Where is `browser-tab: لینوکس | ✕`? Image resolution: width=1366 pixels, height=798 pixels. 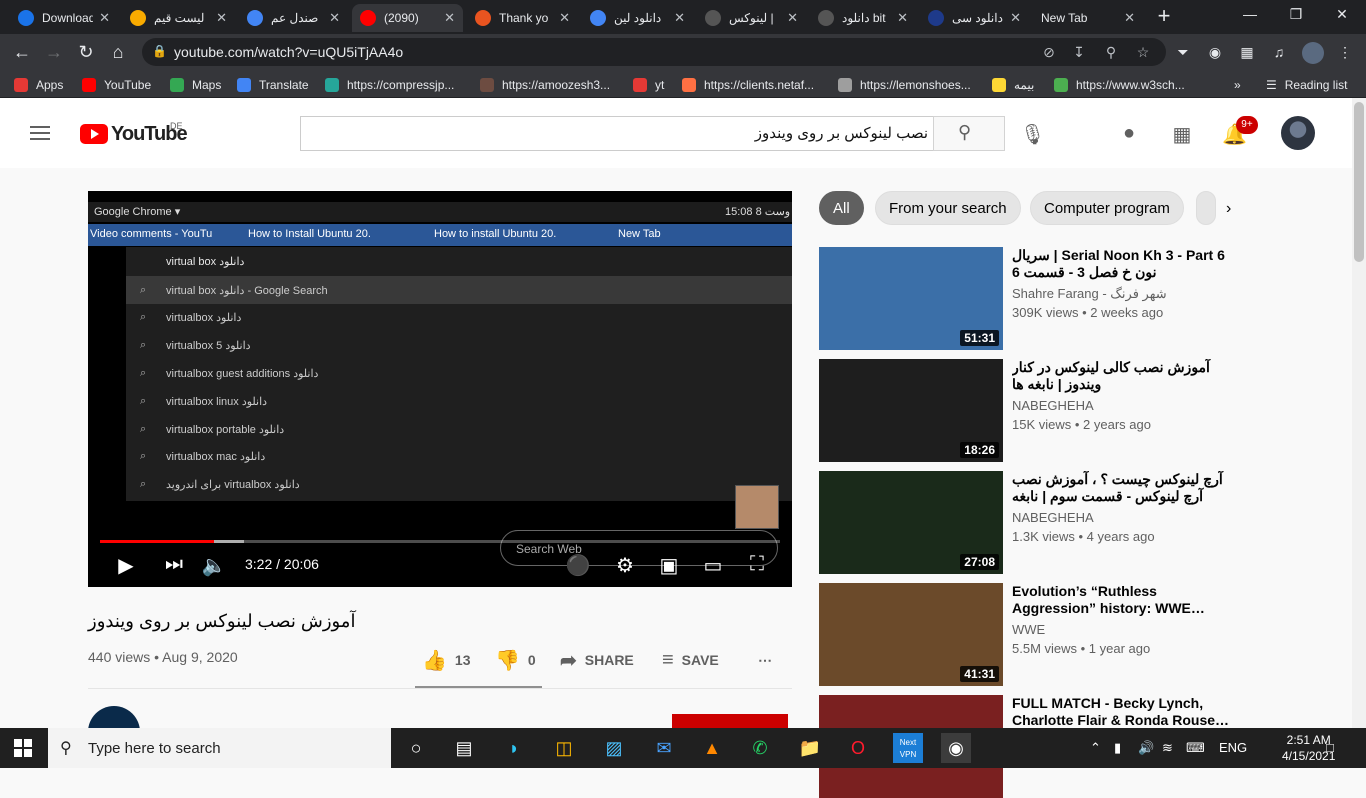 browser-tab: لینوکس | ✕ is located at coordinates (751, 18).